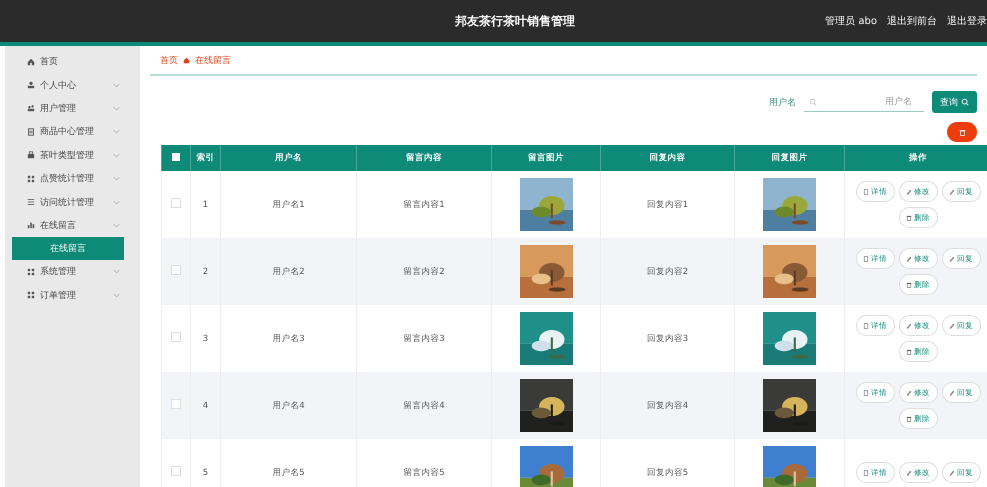 The image size is (987, 487). I want to click on table-cell: 5, so click(205, 473).